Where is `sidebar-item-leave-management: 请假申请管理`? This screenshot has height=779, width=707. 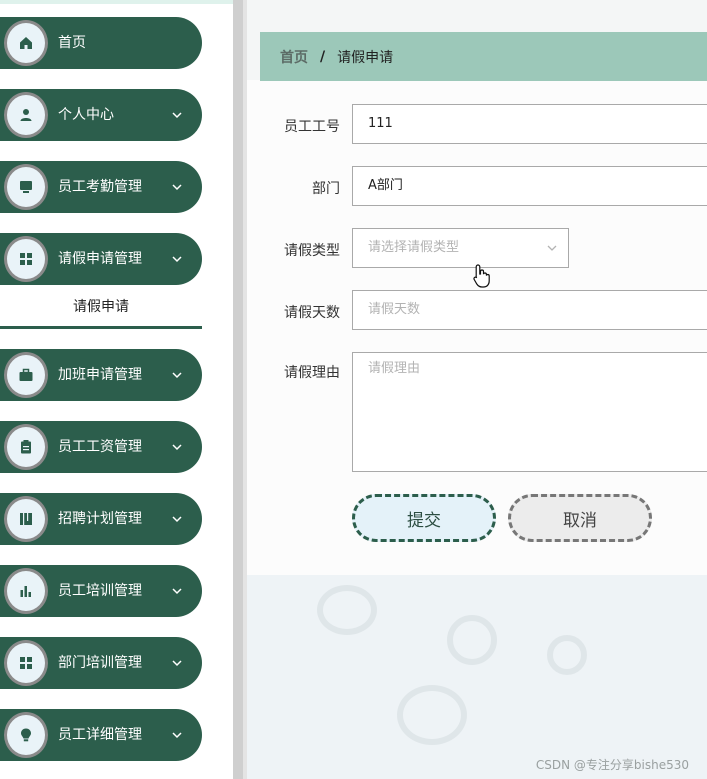 sidebar-item-leave-management: 请假申请管理 is located at coordinates (101, 259).